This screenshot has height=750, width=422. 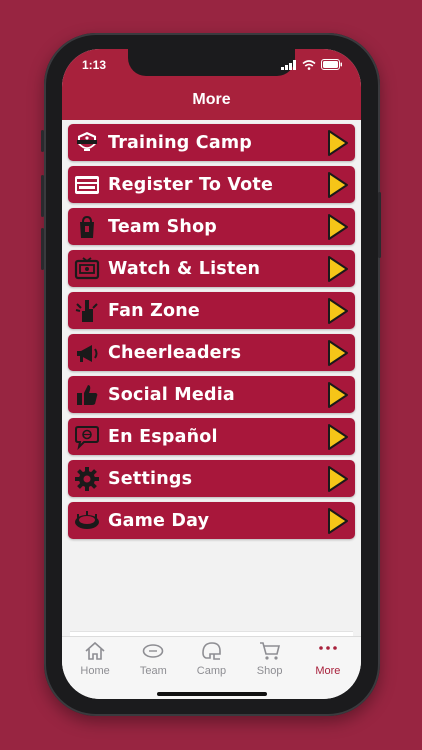 I want to click on menu-item-label: Watch & Listen, so click(x=184, y=268).